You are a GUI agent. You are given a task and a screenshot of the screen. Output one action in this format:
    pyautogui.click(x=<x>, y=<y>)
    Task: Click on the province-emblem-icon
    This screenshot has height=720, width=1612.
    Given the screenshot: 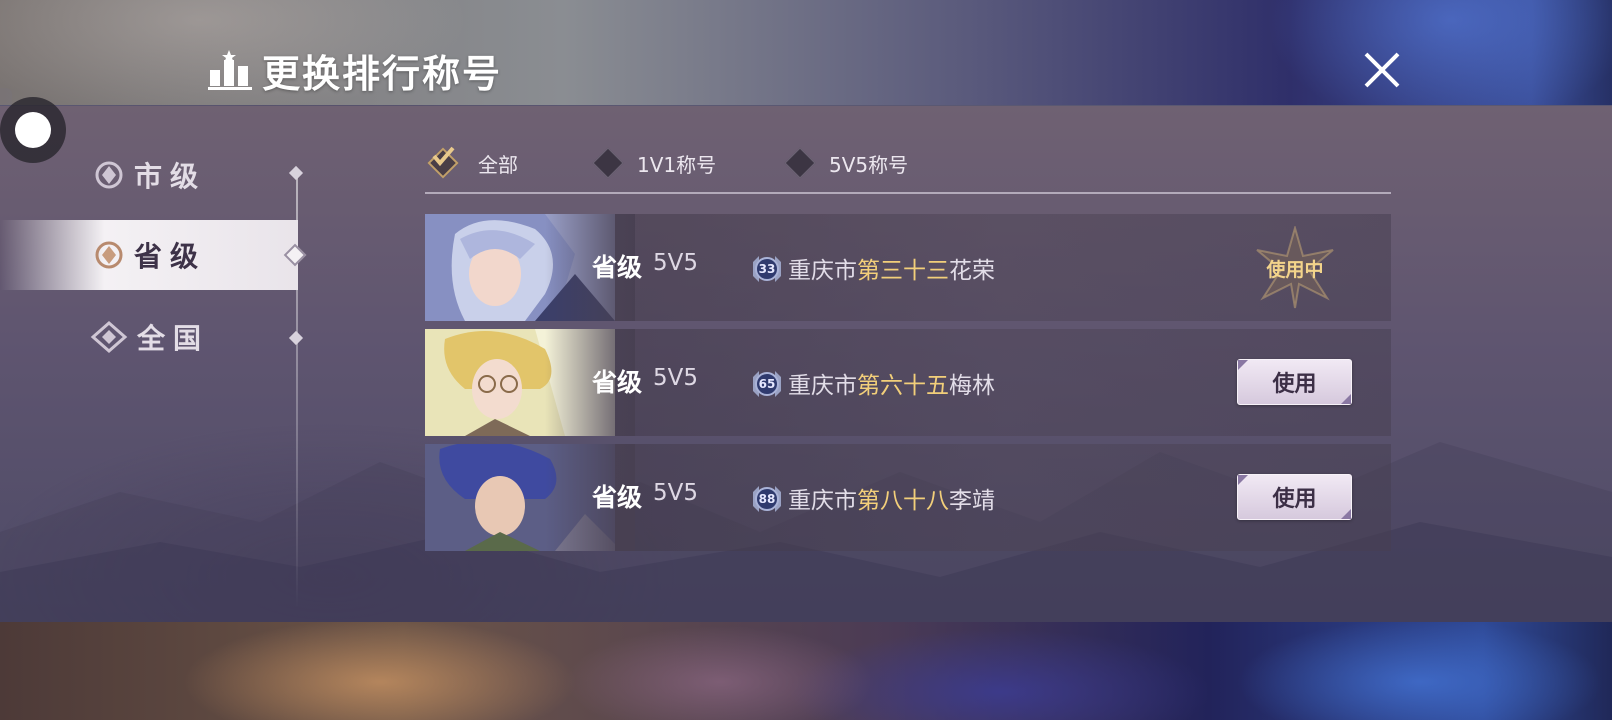 What is the action you would take?
    pyautogui.click(x=109, y=255)
    